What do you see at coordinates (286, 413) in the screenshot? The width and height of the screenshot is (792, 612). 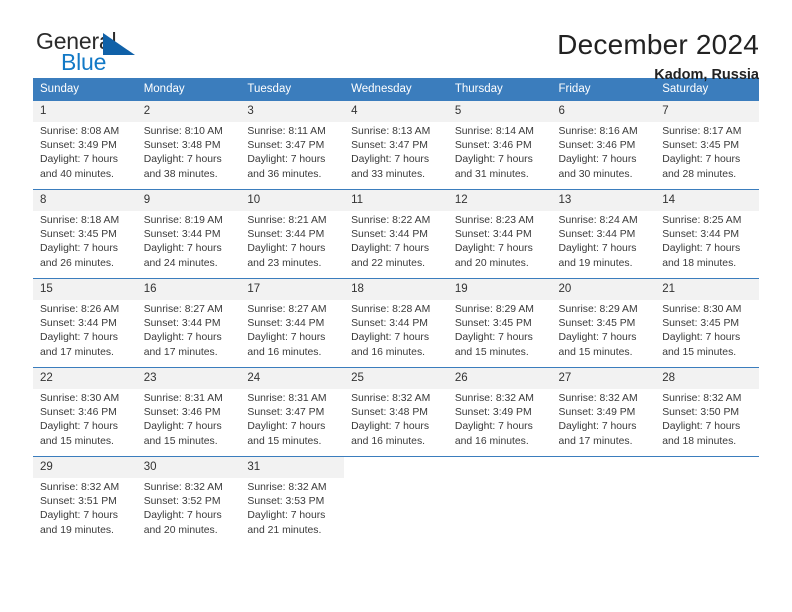 I see `sunset-text: Sunset: 3:47 PM` at bounding box center [286, 413].